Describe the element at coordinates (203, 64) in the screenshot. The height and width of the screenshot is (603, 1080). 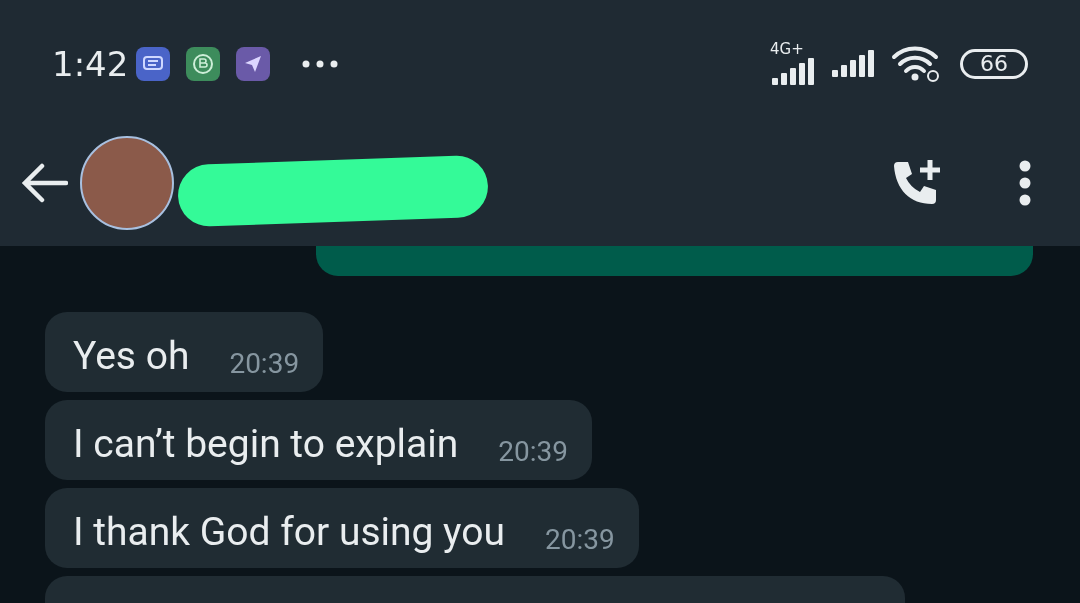
I see `business-chat-icon` at that location.